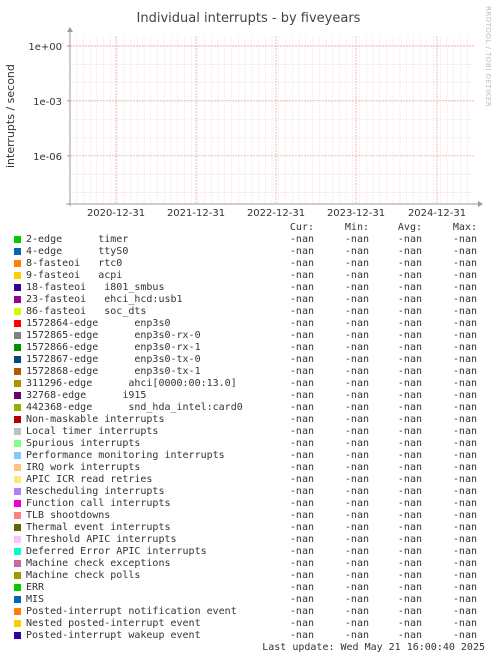 The height and width of the screenshot is (660, 497). I want to click on legend-item: Local timer interrupts -nan -nan -nan -nan, so click(248, 432).